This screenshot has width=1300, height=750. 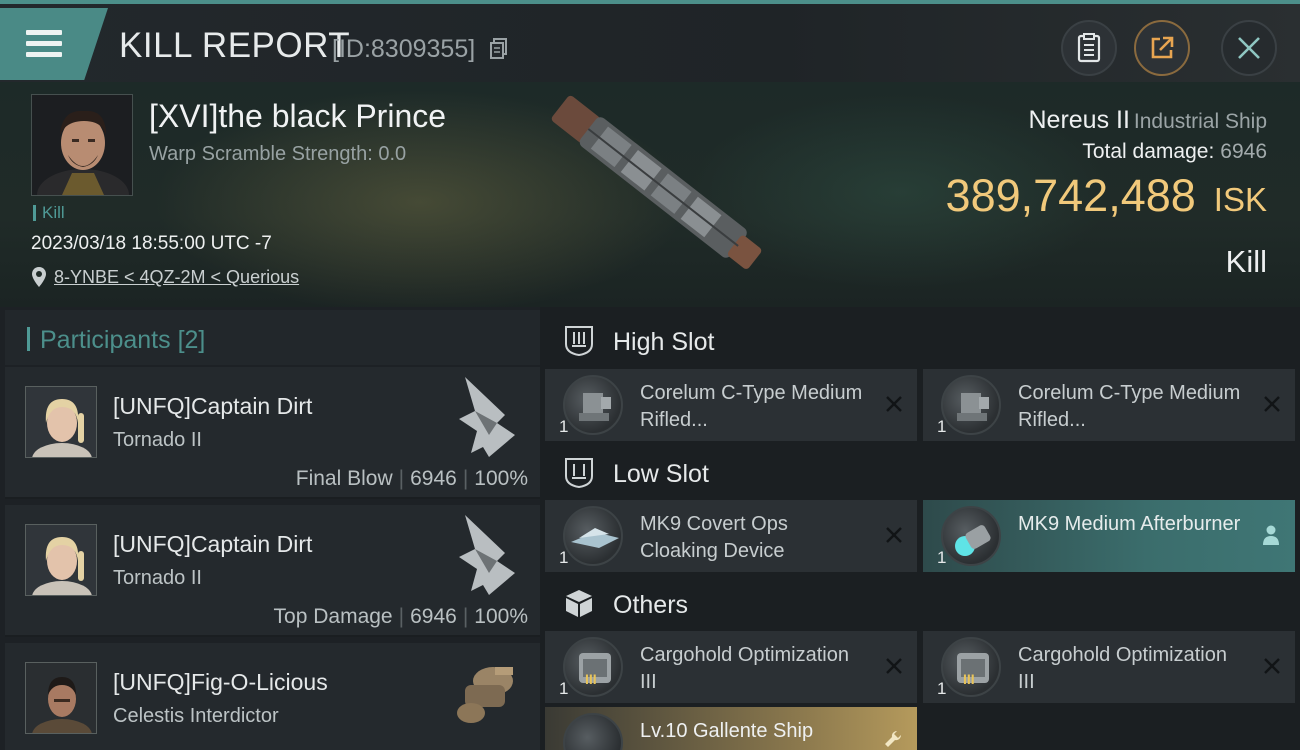 I want to click on participants-count: [2], so click(x=191, y=340).